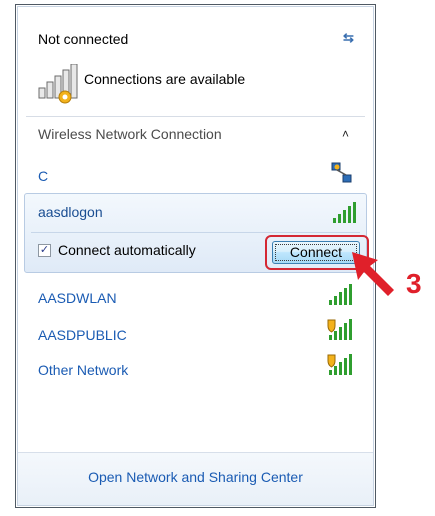 The height and width of the screenshot is (516, 435). I want to click on pointer-arrow-icon, so click(373, 274).